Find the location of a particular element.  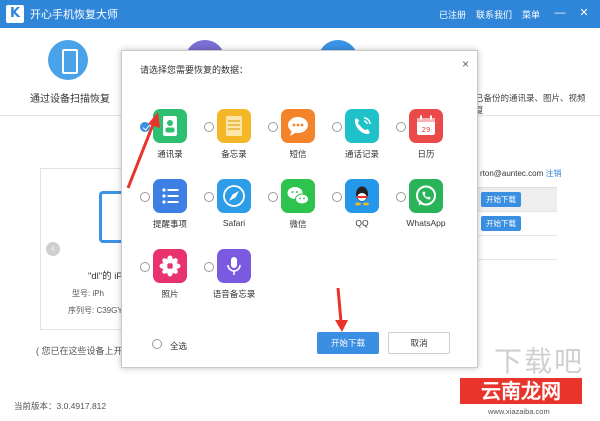

whatsapp-icon is located at coordinates (426, 196).